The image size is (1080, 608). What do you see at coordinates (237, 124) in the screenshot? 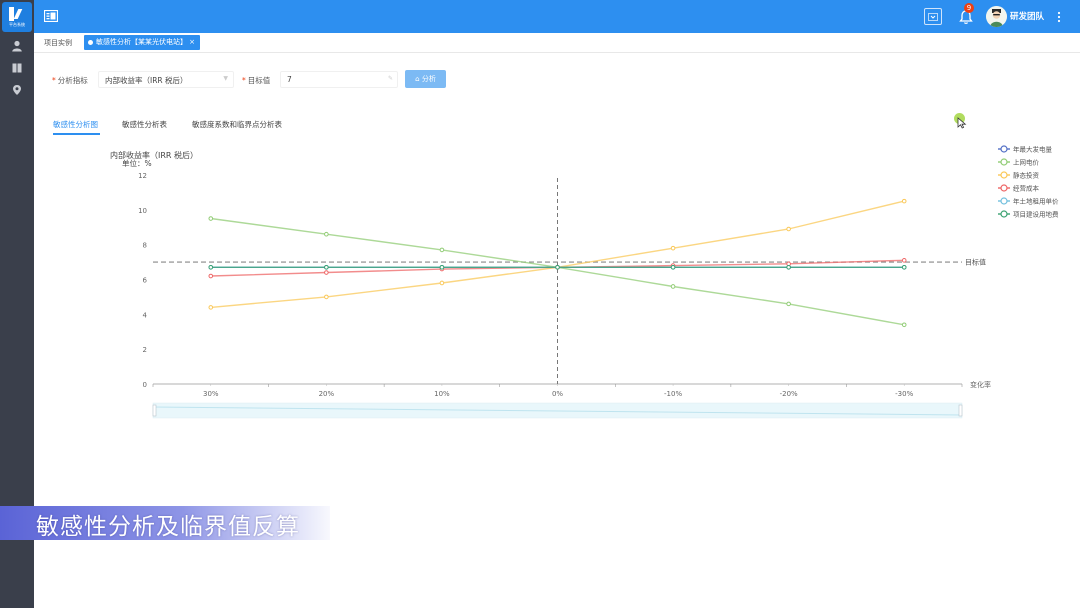
I see `subtab-coefficient-table: 敏感度系数和临界点分析表` at bounding box center [237, 124].